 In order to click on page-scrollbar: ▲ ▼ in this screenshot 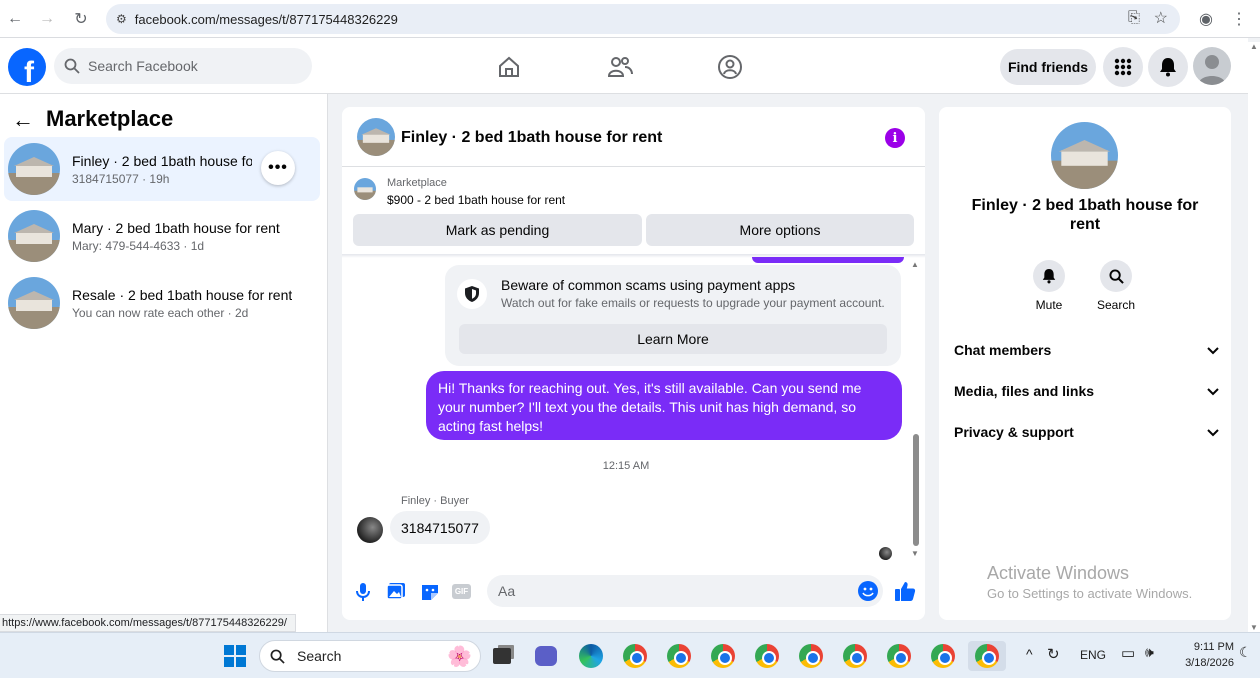, I will do `click(1254, 337)`.